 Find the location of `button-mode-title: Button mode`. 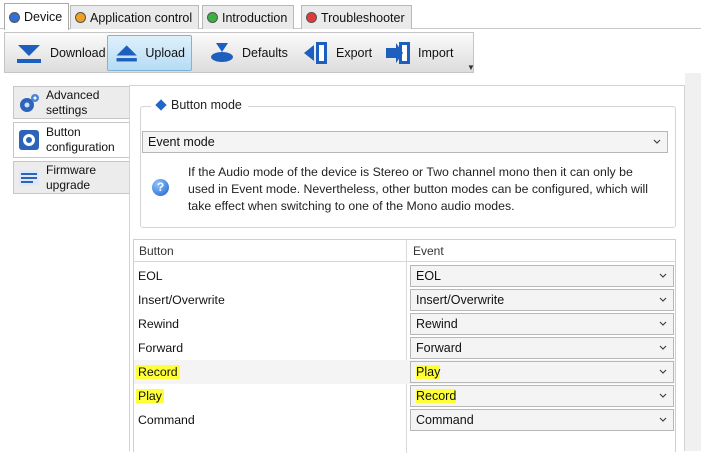

button-mode-title: Button mode is located at coordinates (206, 105).